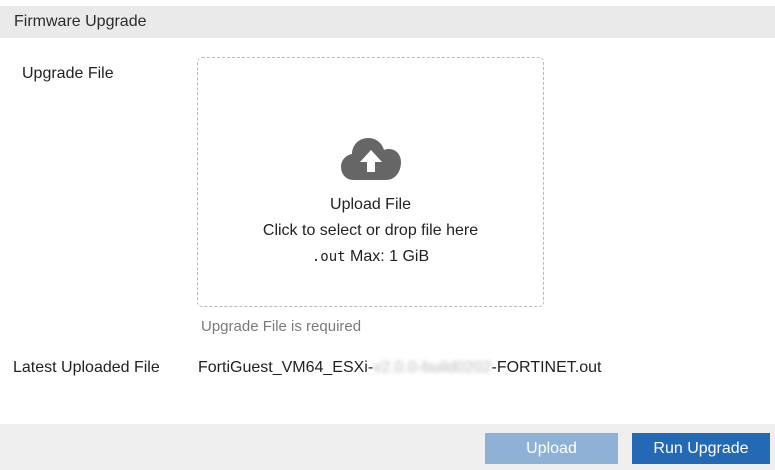 This screenshot has height=470, width=775. Describe the element at coordinates (80, 21) in the screenshot. I see `dialog-title: Firmware Upgrade` at that location.